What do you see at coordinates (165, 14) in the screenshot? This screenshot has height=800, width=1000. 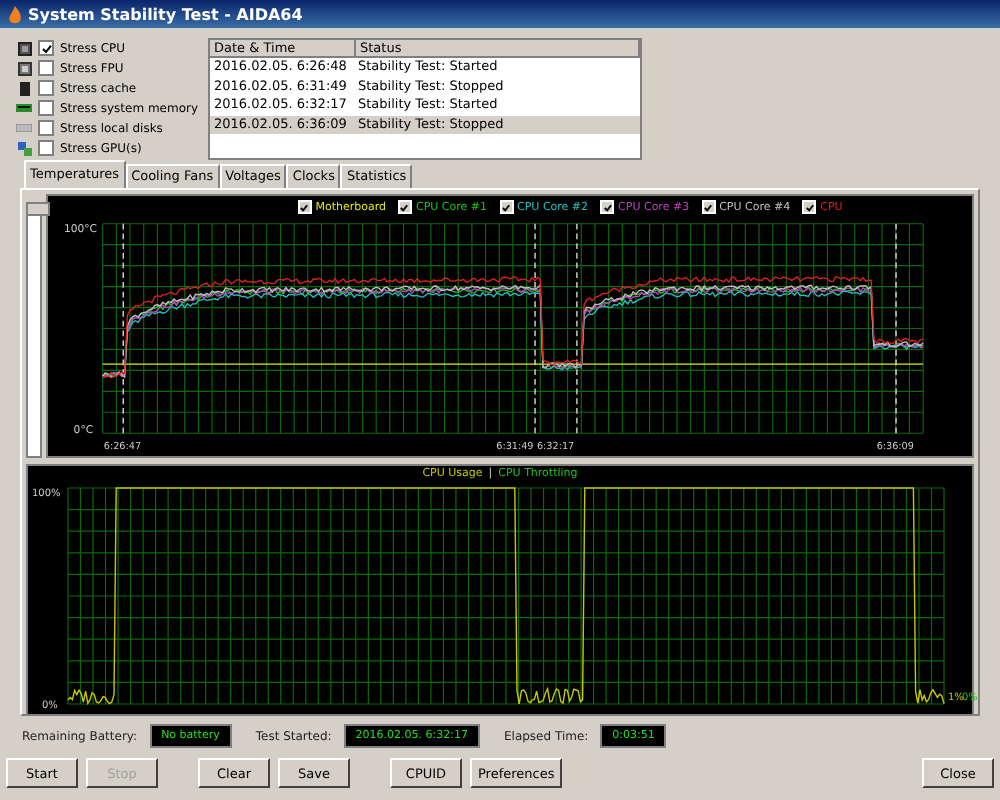 I see `window-title: System Stability Test - AIDA64` at bounding box center [165, 14].